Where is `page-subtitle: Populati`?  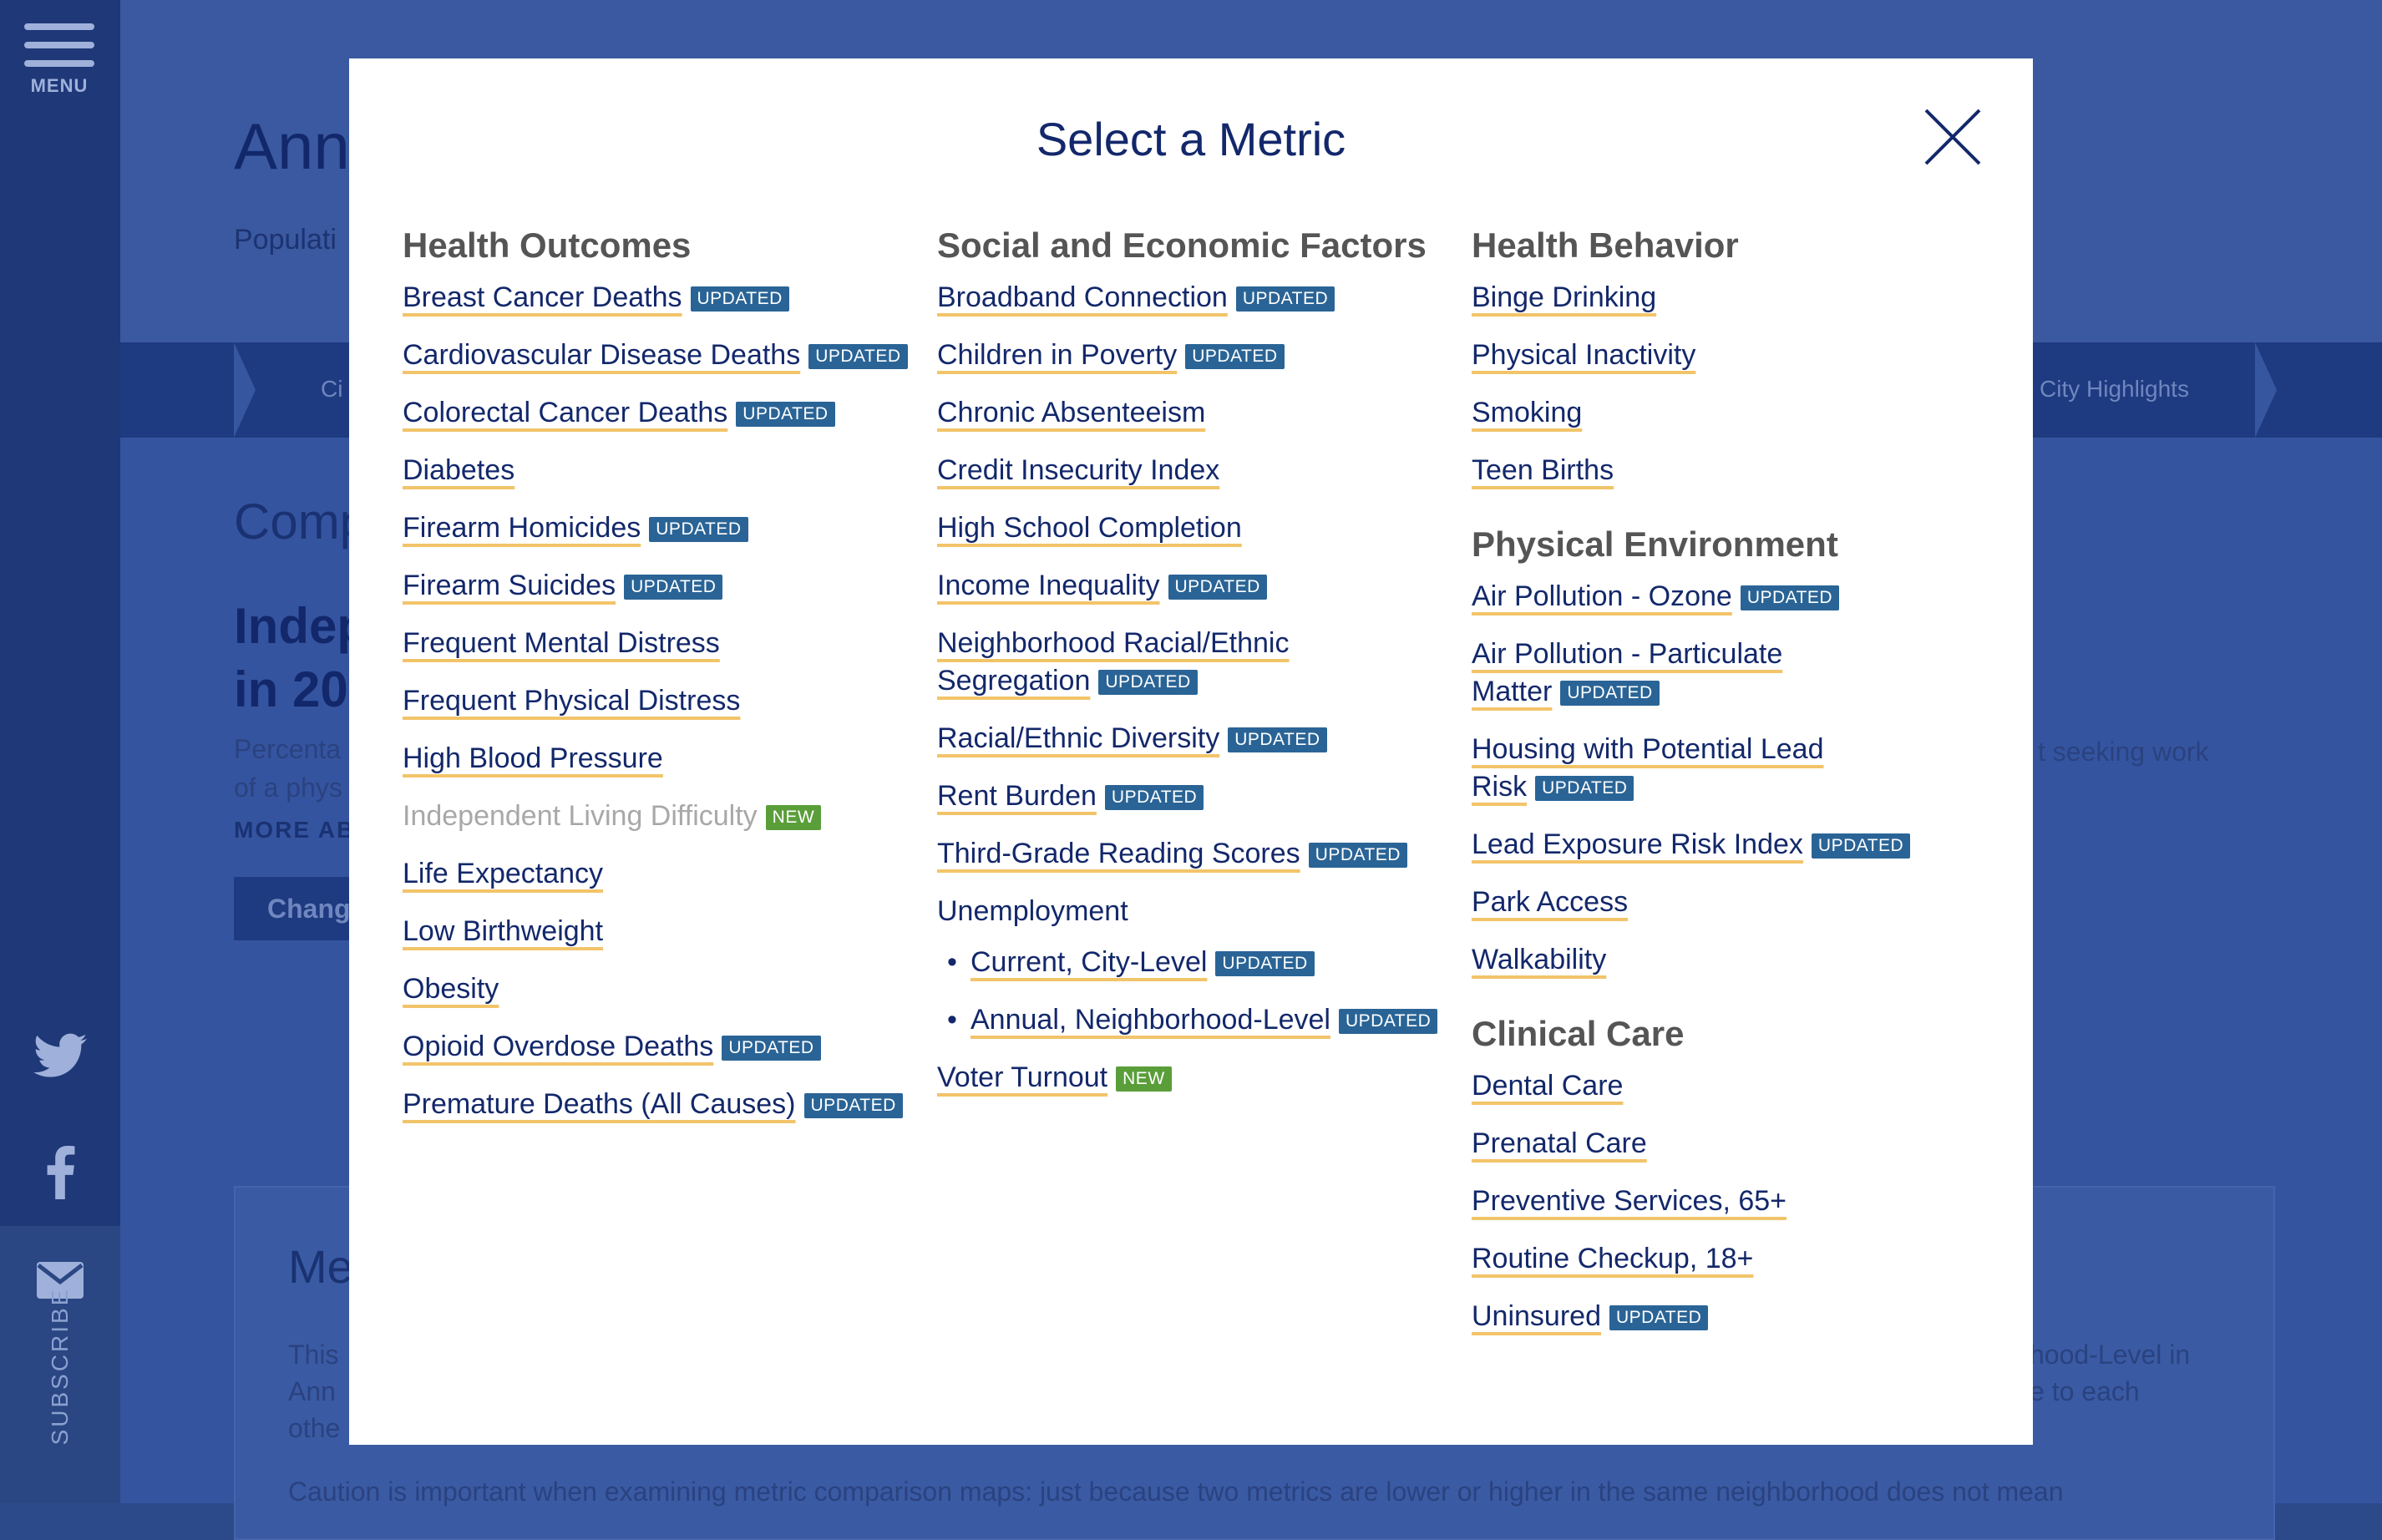
page-subtitle: Populati is located at coordinates (285, 240).